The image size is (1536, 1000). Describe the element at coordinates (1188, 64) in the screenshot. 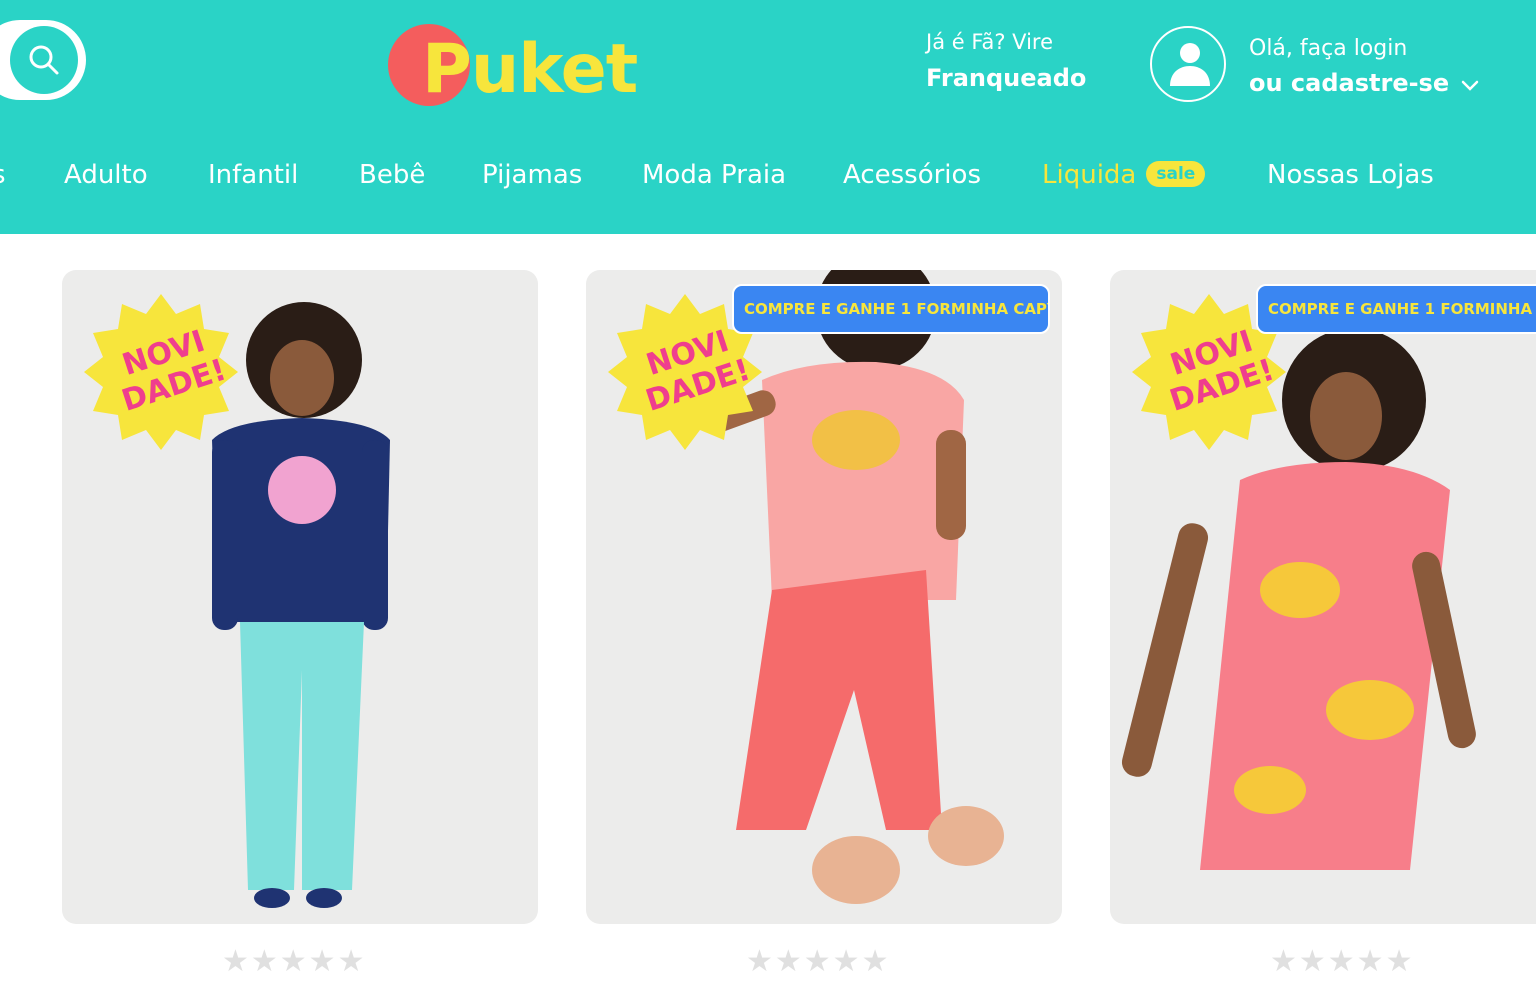

I see `user-icon` at that location.